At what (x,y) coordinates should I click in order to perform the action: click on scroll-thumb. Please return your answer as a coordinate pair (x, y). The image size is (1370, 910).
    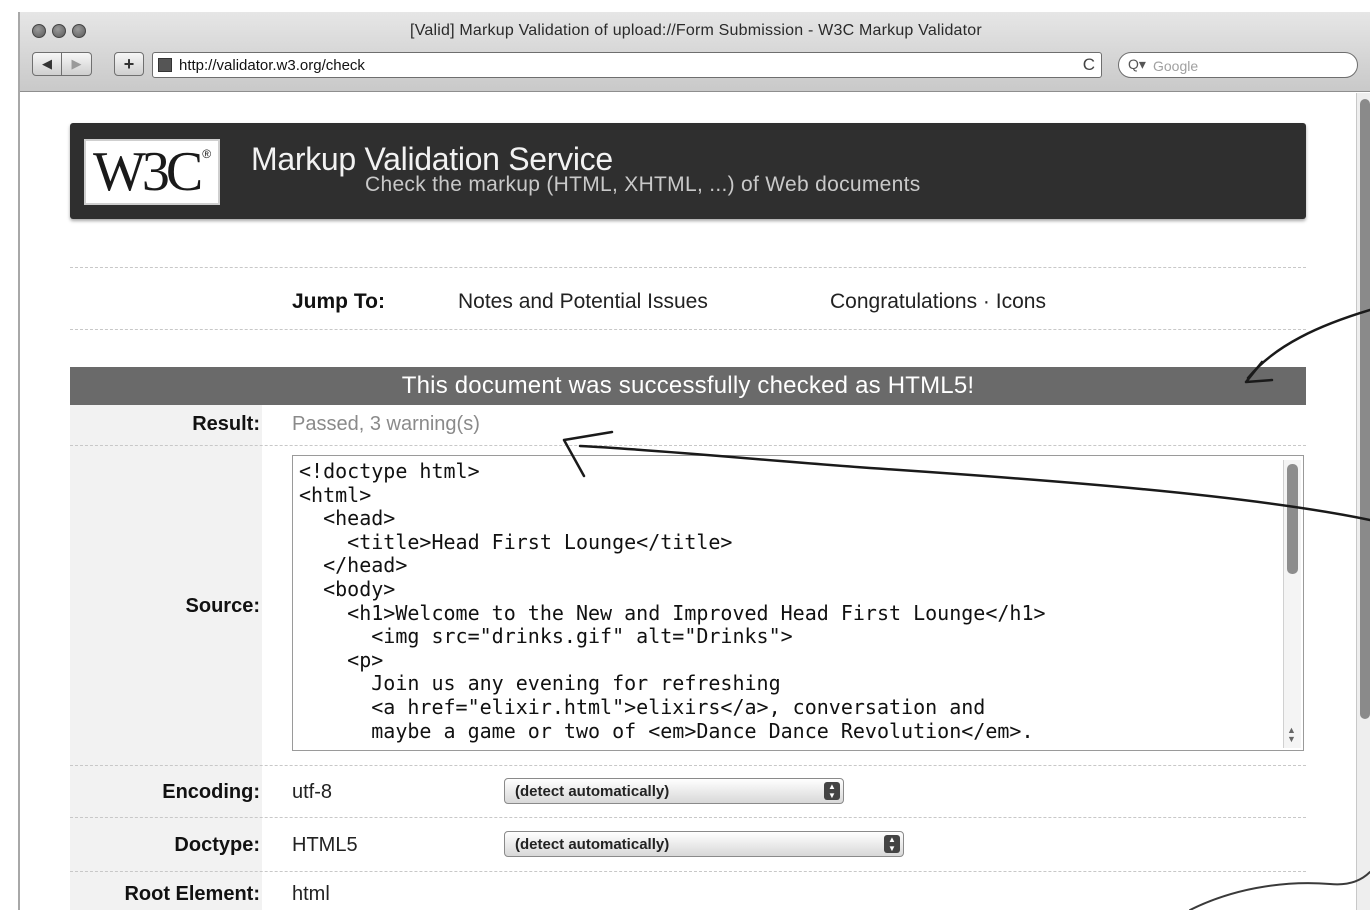
    Looking at the image, I should click on (1292, 519).